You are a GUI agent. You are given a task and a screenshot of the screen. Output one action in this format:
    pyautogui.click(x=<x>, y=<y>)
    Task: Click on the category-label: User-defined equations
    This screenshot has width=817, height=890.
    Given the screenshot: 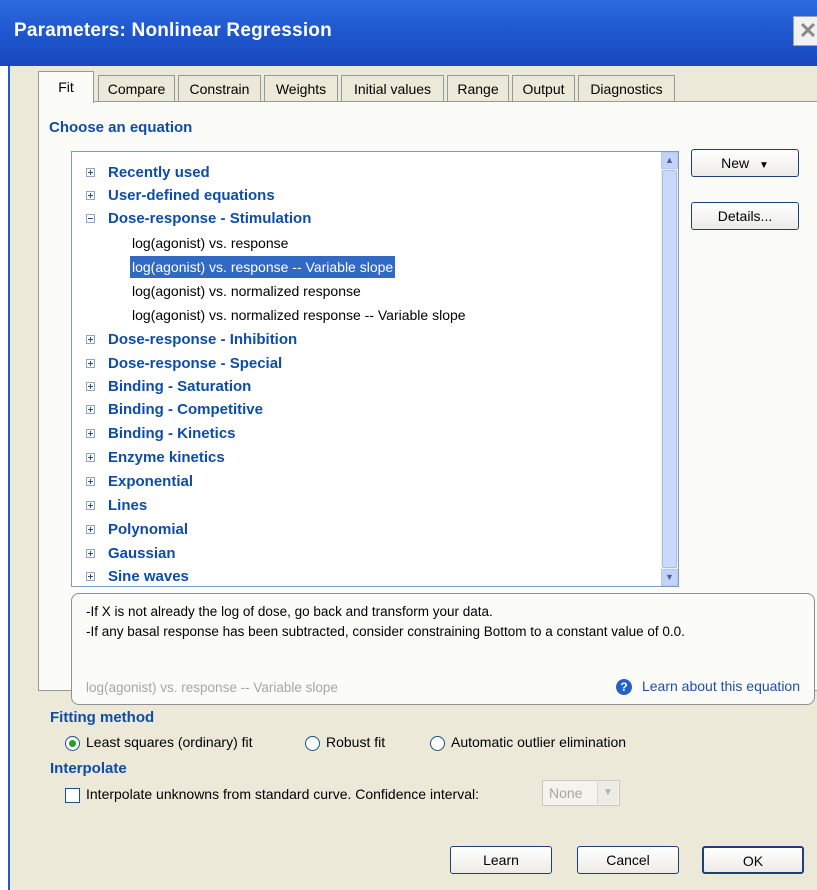 What is the action you would take?
    pyautogui.click(x=191, y=195)
    